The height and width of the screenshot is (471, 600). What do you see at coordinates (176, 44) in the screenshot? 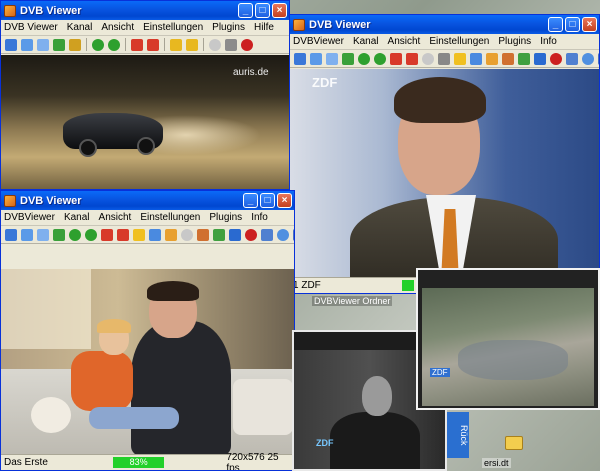
I see `volume-down-icon` at bounding box center [176, 44].